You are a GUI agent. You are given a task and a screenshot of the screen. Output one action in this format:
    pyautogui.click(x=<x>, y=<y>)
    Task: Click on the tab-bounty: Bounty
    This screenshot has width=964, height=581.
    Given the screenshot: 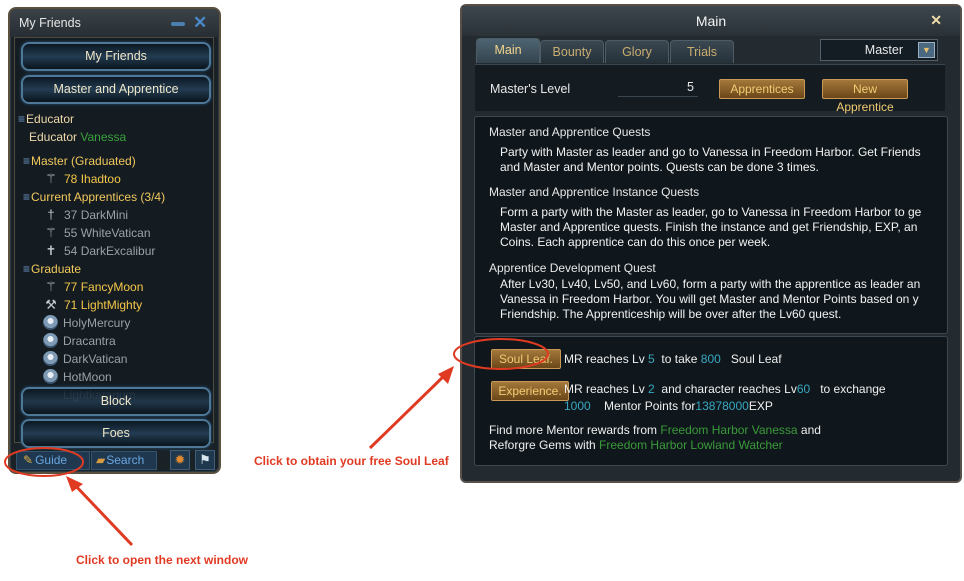 What is the action you would take?
    pyautogui.click(x=572, y=51)
    